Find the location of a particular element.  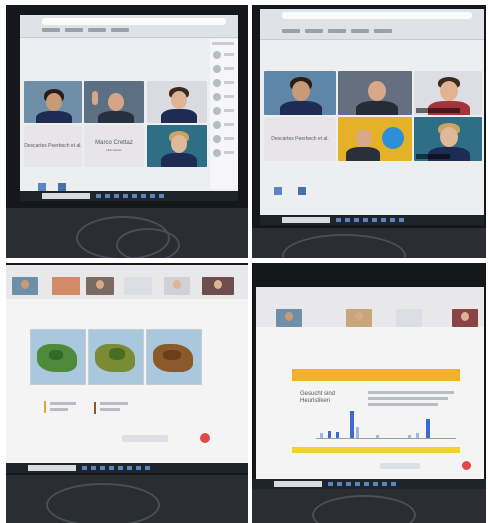

participants-panel is located at coordinates (224, 114).